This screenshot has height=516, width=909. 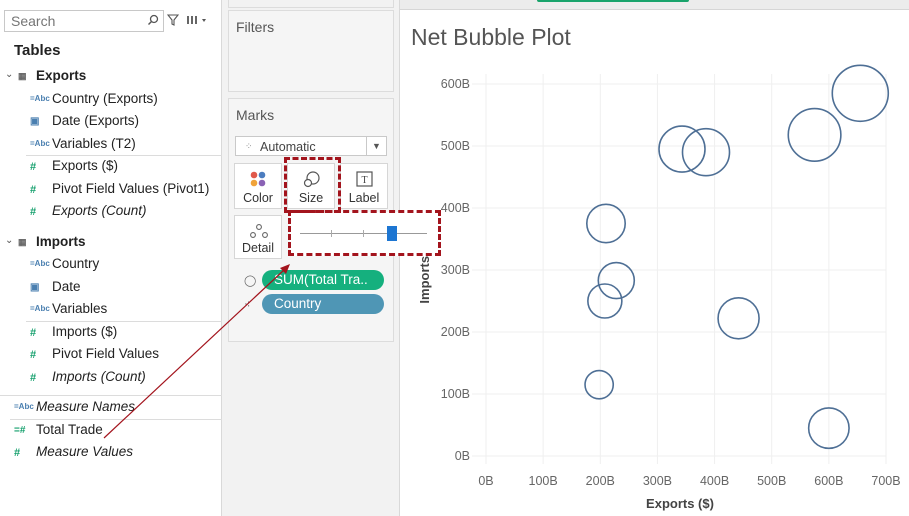 I want to click on table-name: Exports, so click(x=61, y=75).